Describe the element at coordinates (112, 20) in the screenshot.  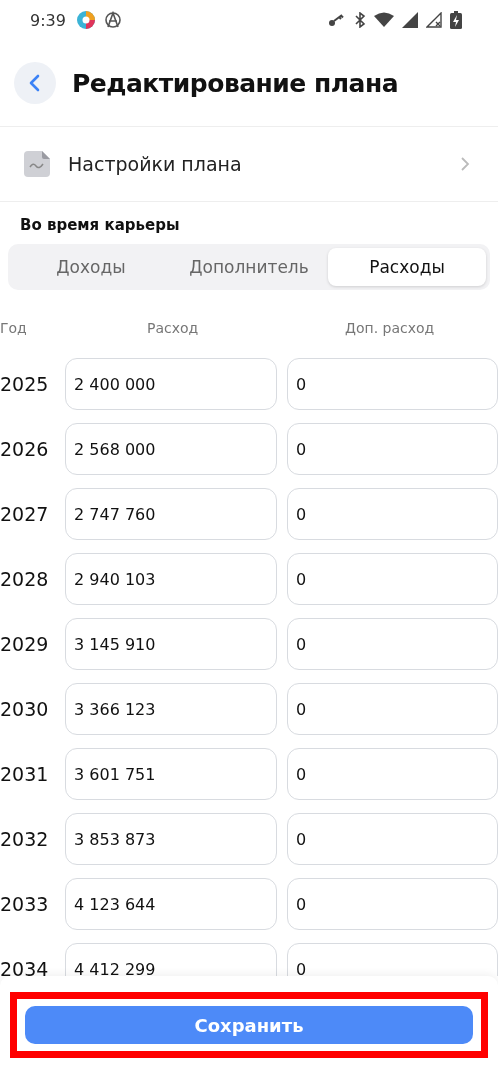
I see `anarchy-icon` at that location.